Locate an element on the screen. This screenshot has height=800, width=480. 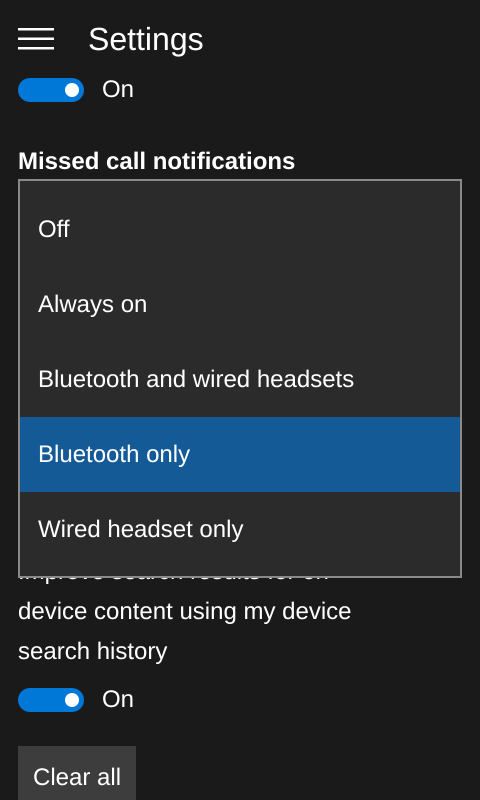
section-heading: Missed call notifications is located at coordinates (157, 161).